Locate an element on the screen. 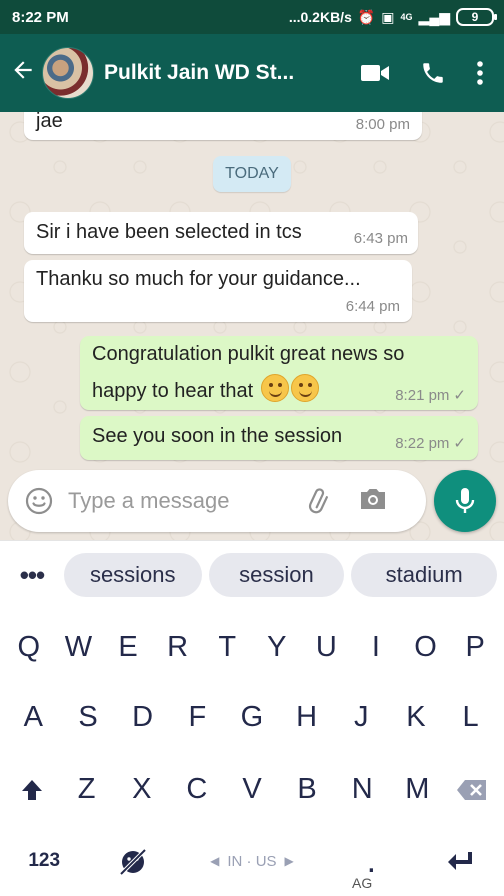  key-row-1: Q W E R T Y U I O P is located at coordinates (252, 647).